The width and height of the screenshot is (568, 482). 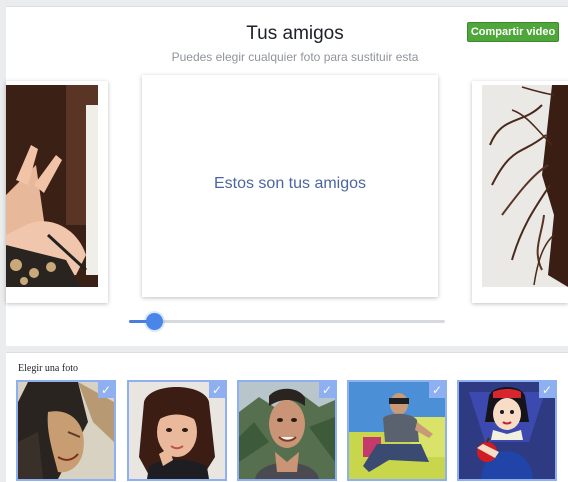 I want to click on thumb-man-mountains: ✓, so click(x=287, y=430).